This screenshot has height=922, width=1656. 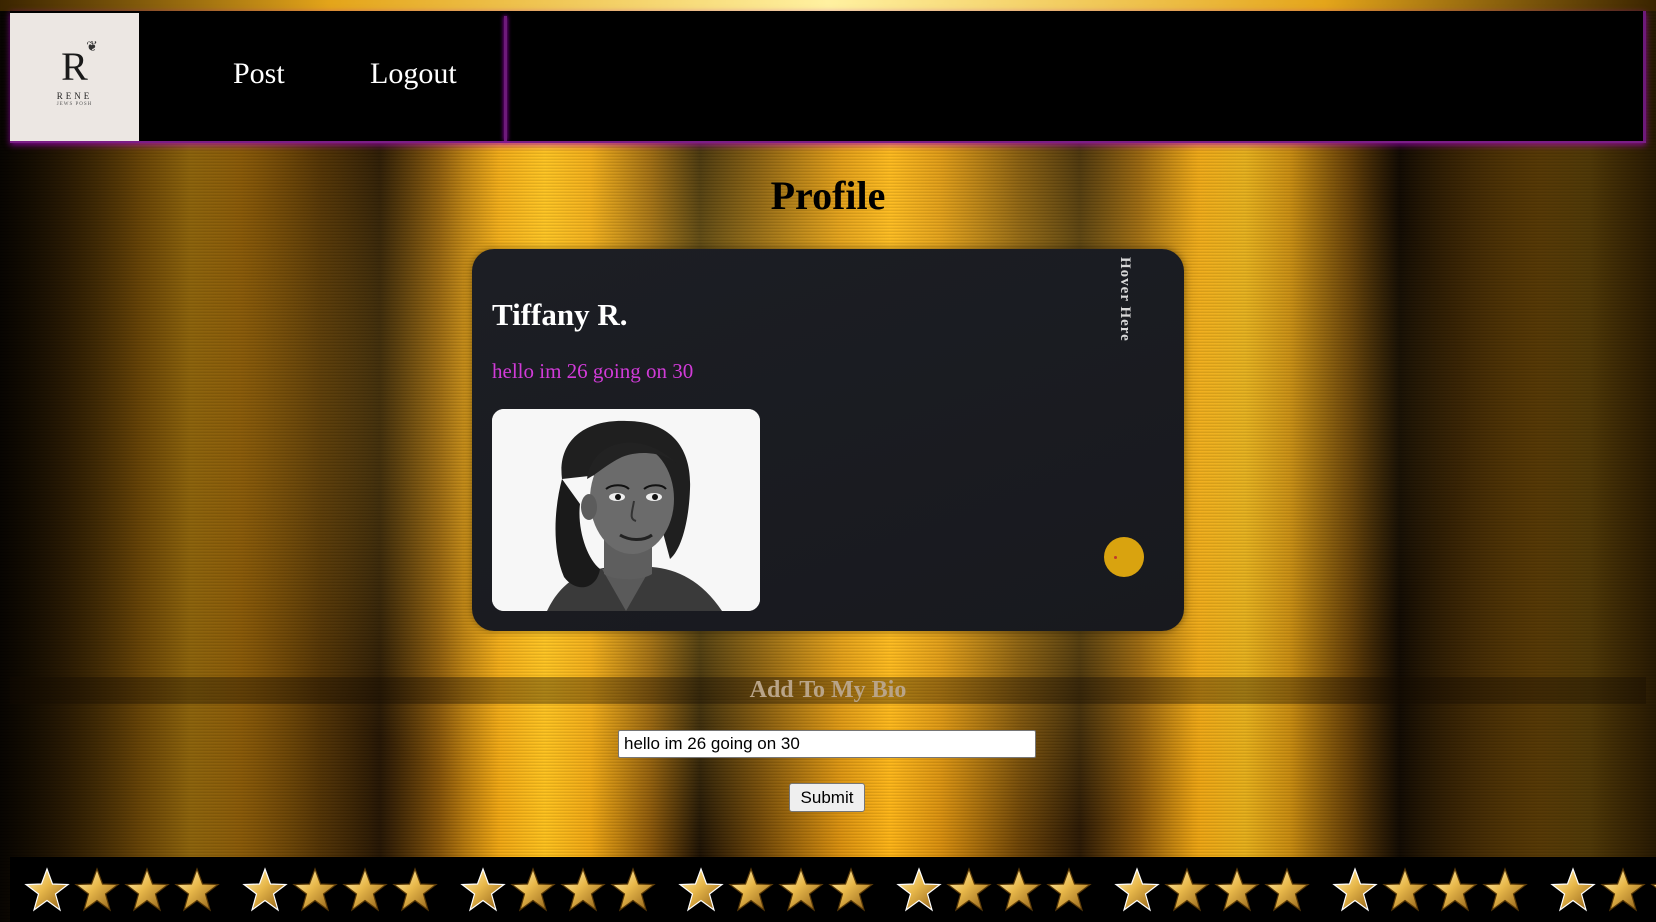 I want to click on add-bio-heading: Add To My Bio, so click(x=828, y=690).